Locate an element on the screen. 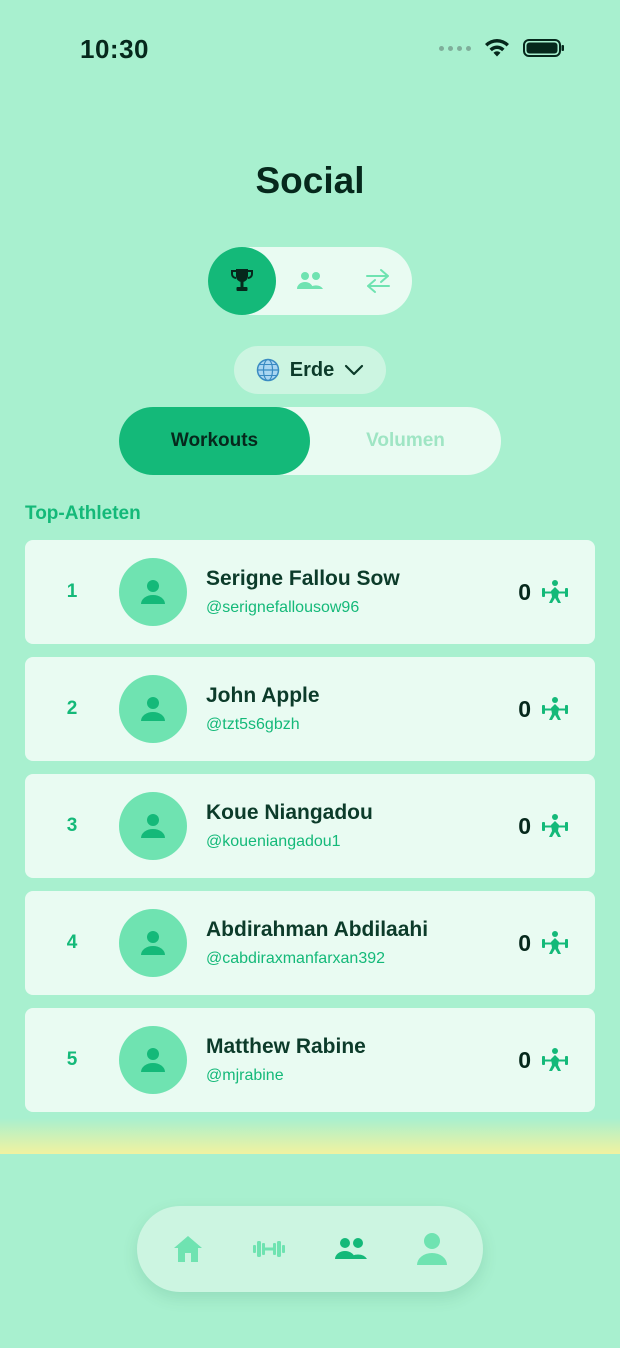 This screenshot has width=620, height=1348. section-label: Top-Athleten is located at coordinates (83, 513).